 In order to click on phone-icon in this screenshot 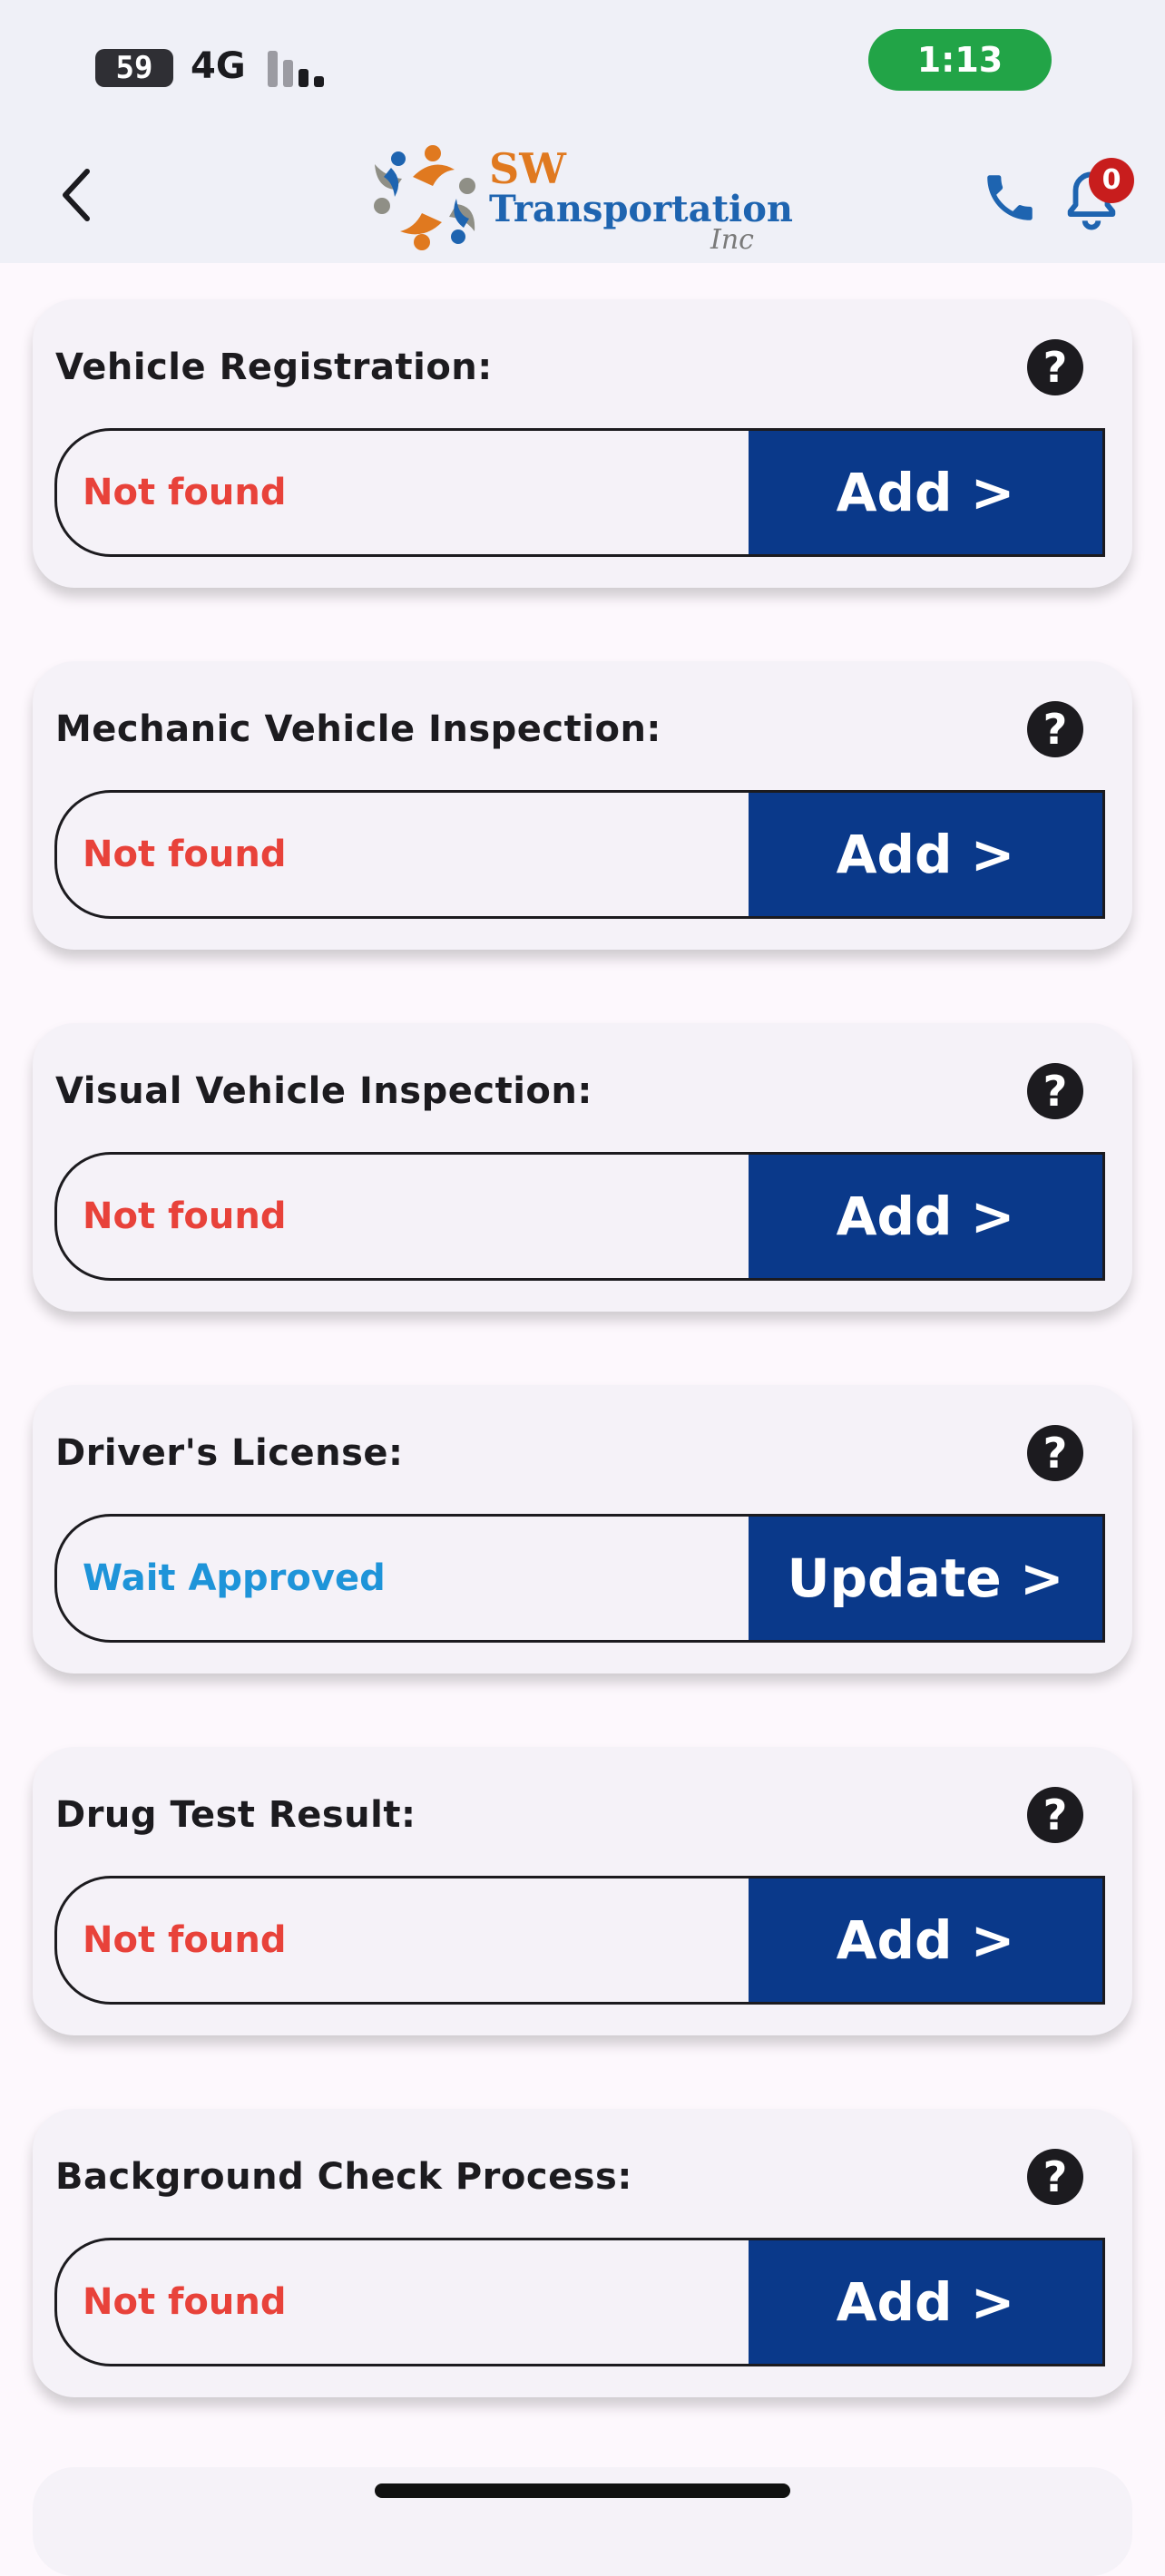, I will do `click(1010, 197)`.